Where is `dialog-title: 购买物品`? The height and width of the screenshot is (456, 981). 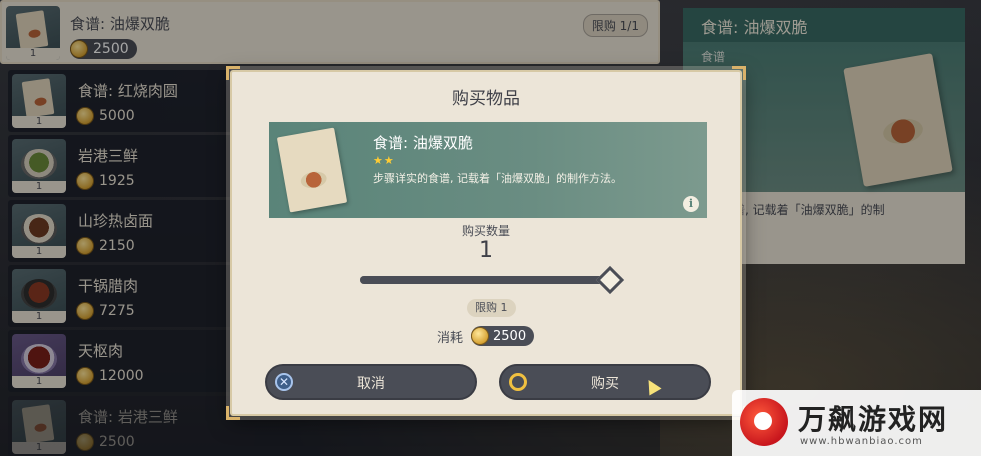
dialog-title: 购买物品 is located at coordinates (486, 99).